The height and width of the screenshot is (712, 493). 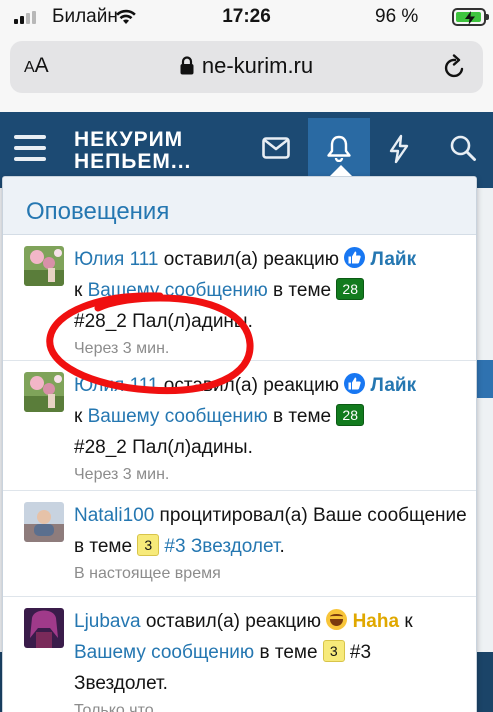 I want to click on alert-time: В настоящее время, so click(x=147, y=573).